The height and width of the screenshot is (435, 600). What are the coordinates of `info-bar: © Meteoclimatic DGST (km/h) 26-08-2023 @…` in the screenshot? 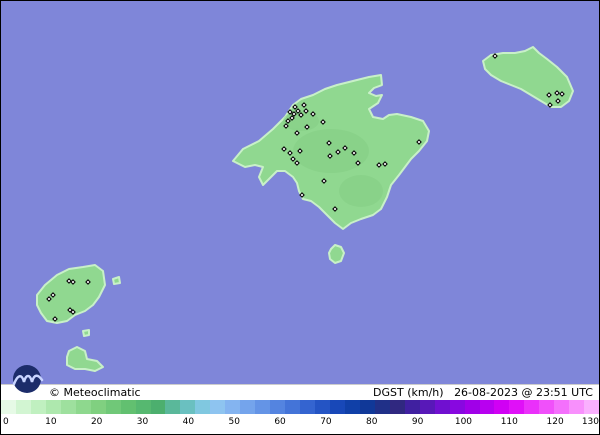 It's located at (300, 382).